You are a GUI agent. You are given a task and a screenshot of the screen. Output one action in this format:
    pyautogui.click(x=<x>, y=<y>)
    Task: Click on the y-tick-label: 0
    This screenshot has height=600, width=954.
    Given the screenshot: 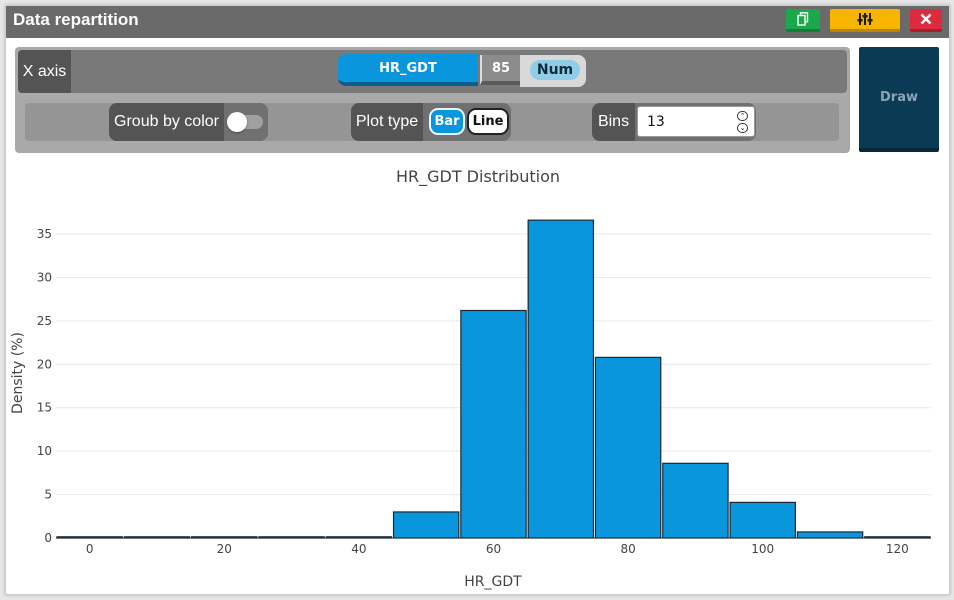 What is the action you would take?
    pyautogui.click(x=48, y=538)
    